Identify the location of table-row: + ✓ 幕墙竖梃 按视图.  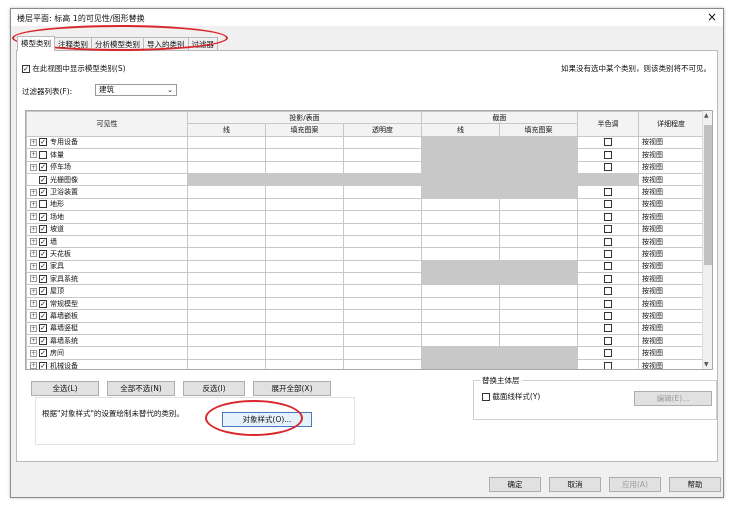
(365, 328).